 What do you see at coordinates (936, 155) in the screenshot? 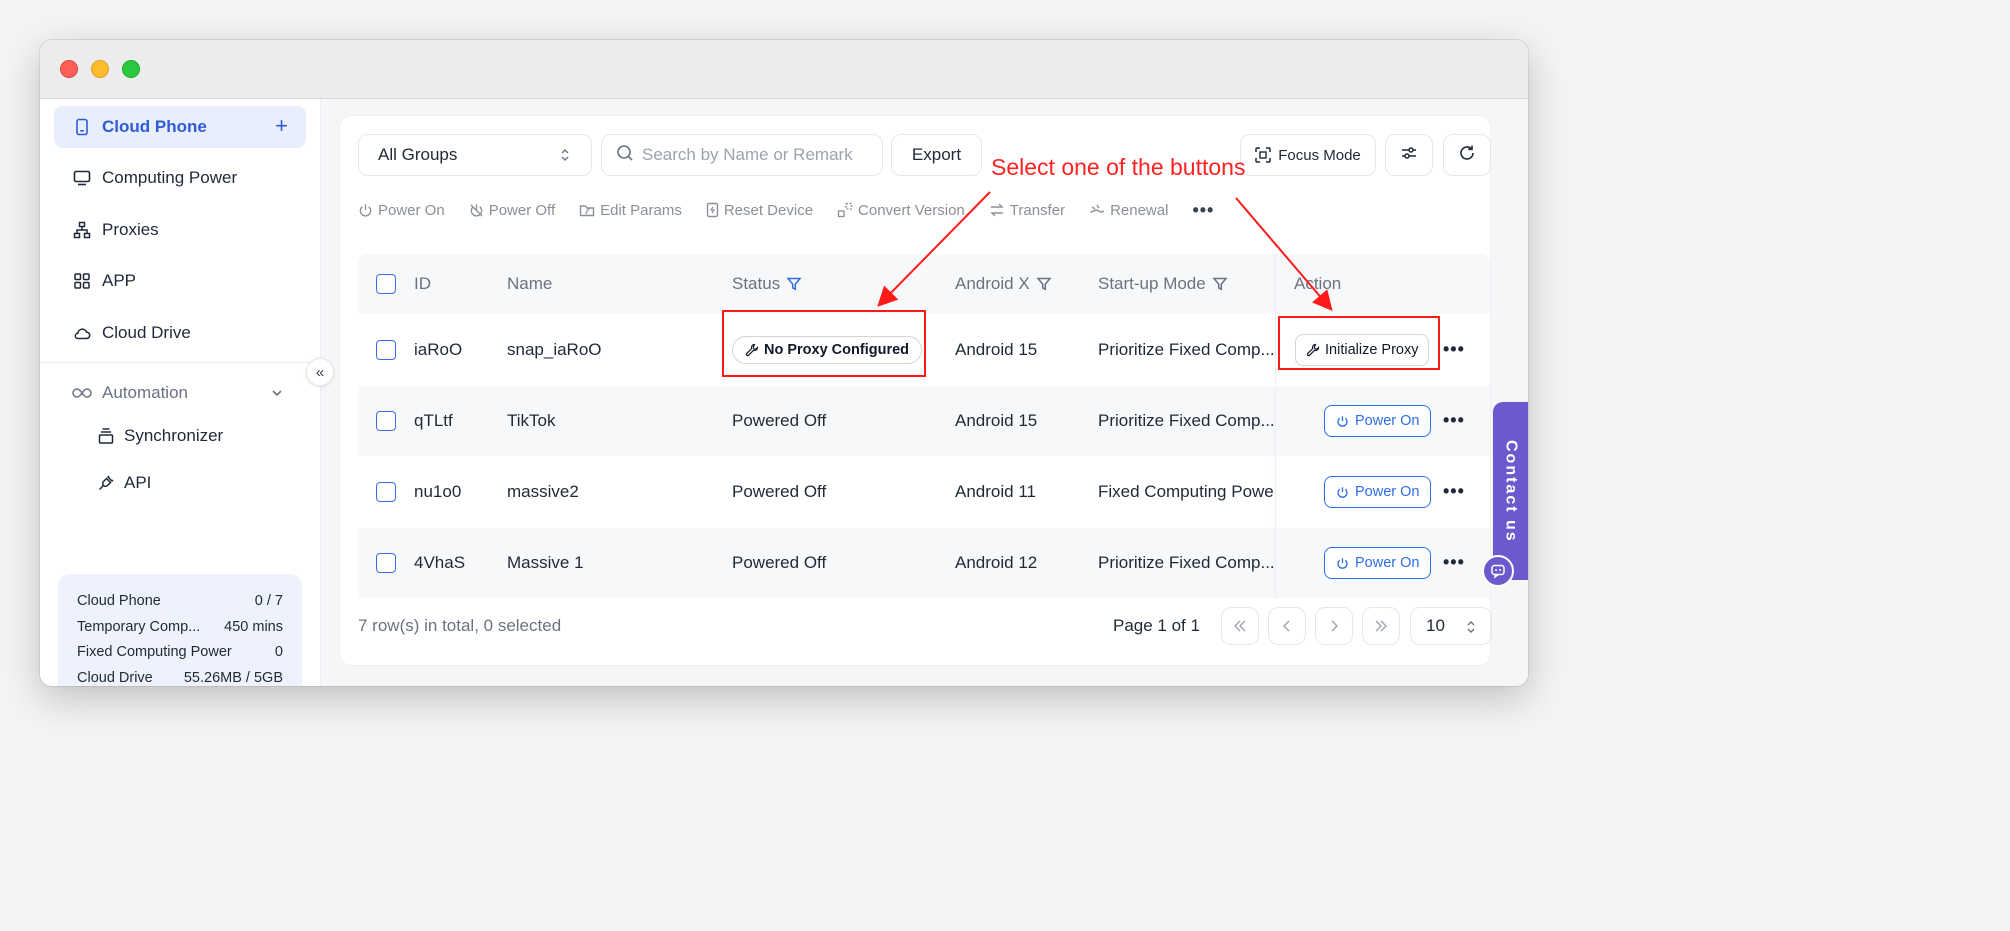
I see `export-button: Export` at bounding box center [936, 155].